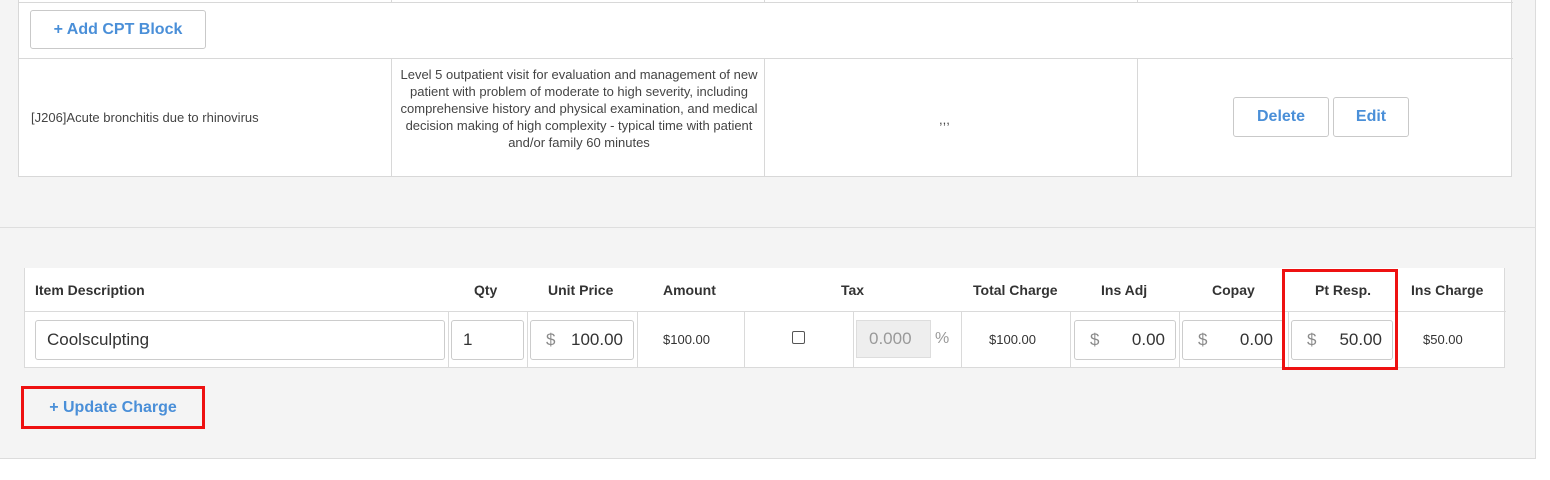  Describe the element at coordinates (1015, 289) in the screenshot. I see `header-total-charge: Total Charge` at that location.